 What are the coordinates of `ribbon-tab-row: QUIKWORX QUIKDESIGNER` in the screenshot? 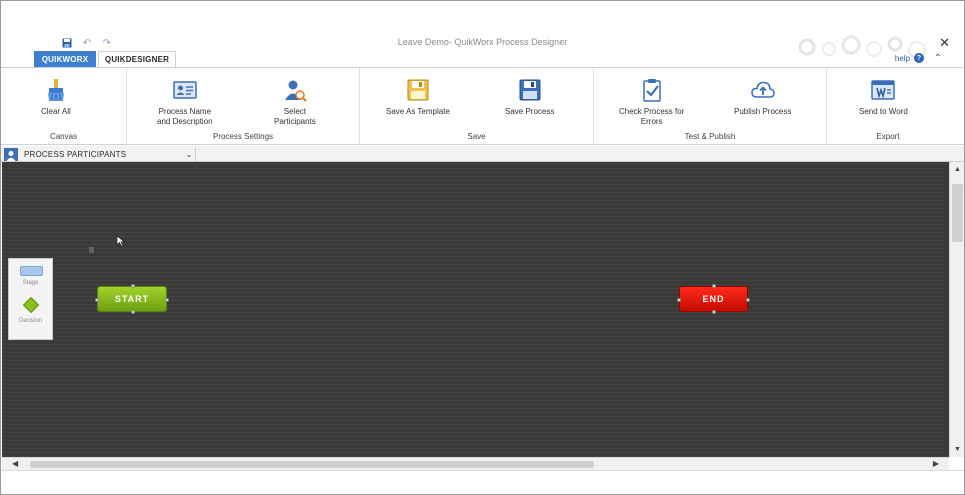 It's located at (482, 59).